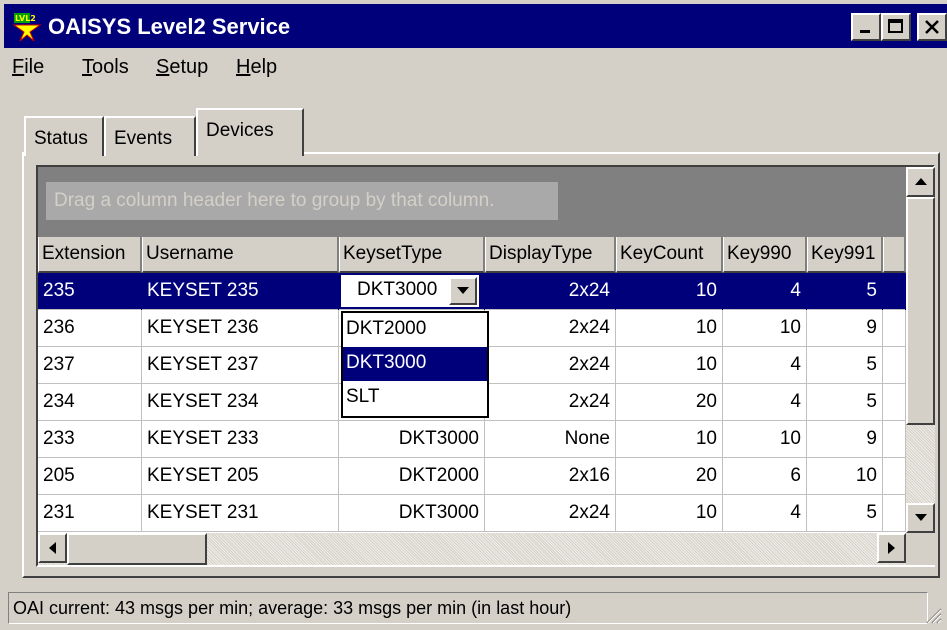 The height and width of the screenshot is (630, 947). I want to click on tab-status-label: Status, so click(61, 138).